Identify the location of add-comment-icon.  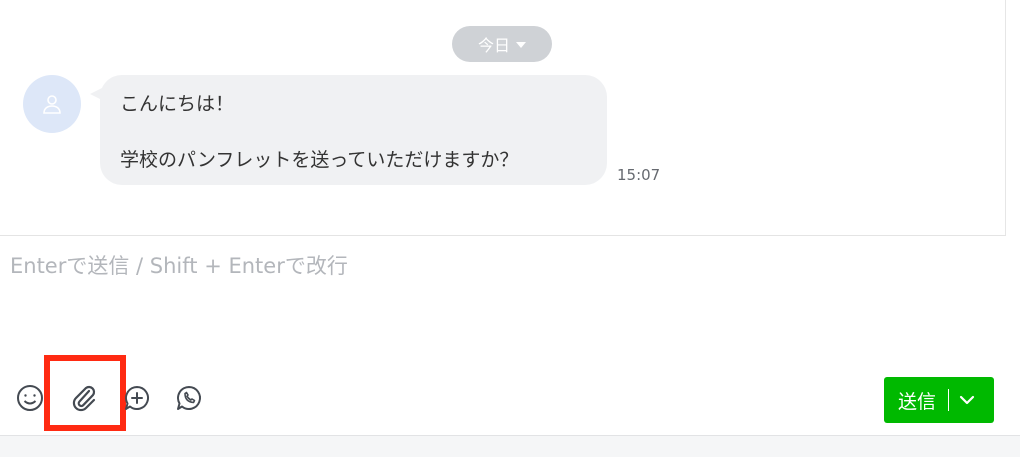
(137, 398).